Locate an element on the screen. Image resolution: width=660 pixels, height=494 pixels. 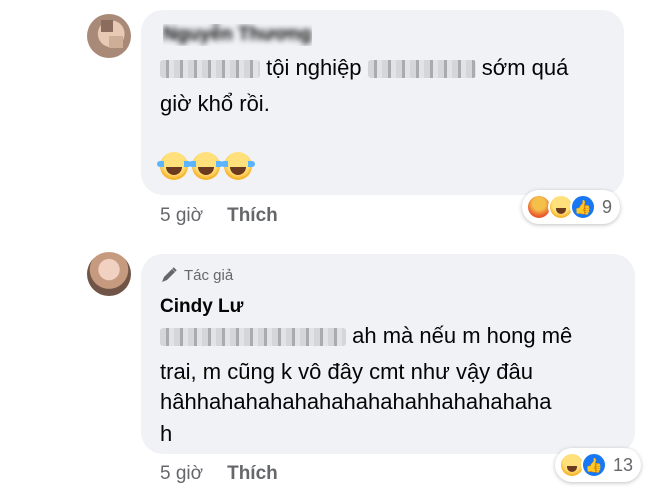
reaction-count: 9 is located at coordinates (607, 206).